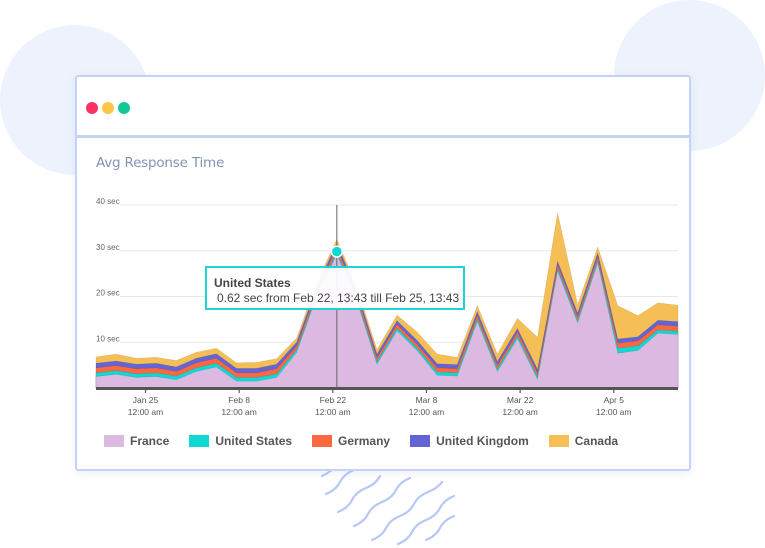 The image size is (765, 548). I want to click on y-tick-label: 30 sec, so click(108, 247).